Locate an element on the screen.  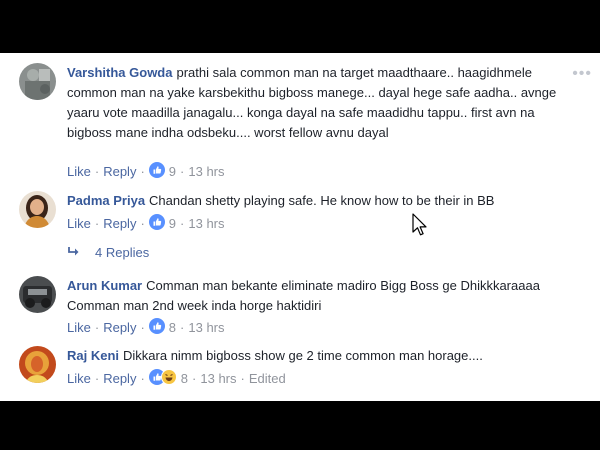
comment-author: Padma Priya is located at coordinates (106, 200).